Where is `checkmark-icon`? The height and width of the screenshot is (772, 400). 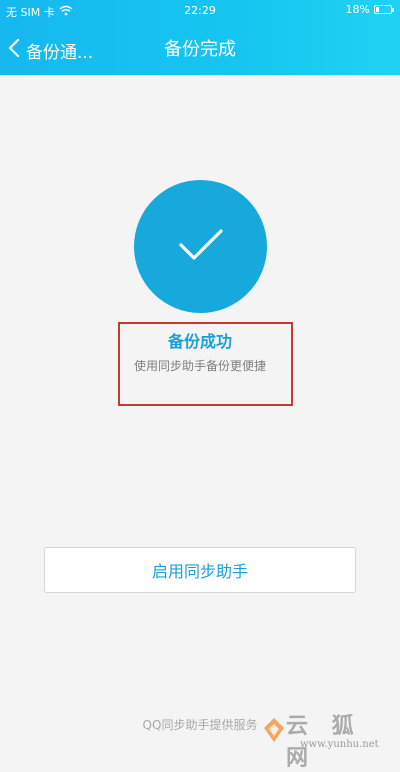 checkmark-icon is located at coordinates (201, 247).